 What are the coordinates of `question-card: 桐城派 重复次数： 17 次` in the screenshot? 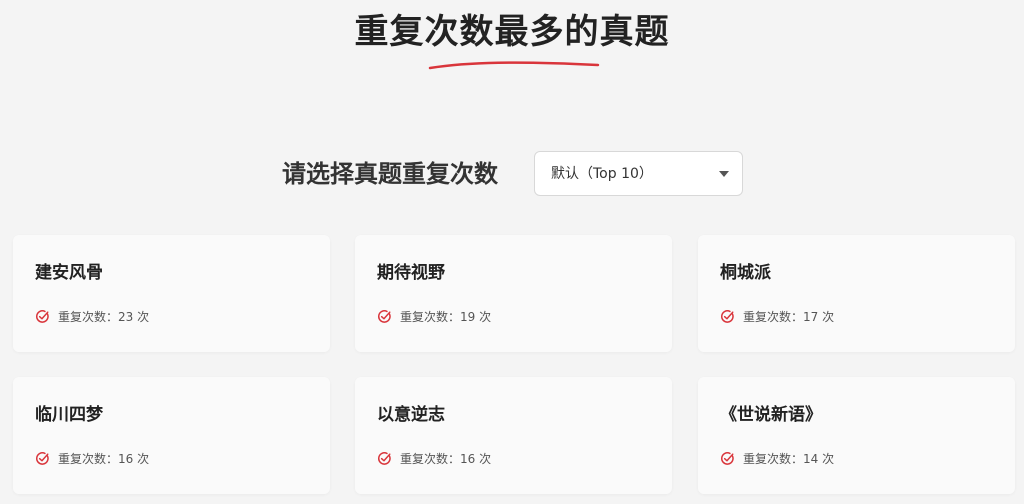 It's located at (856, 293).